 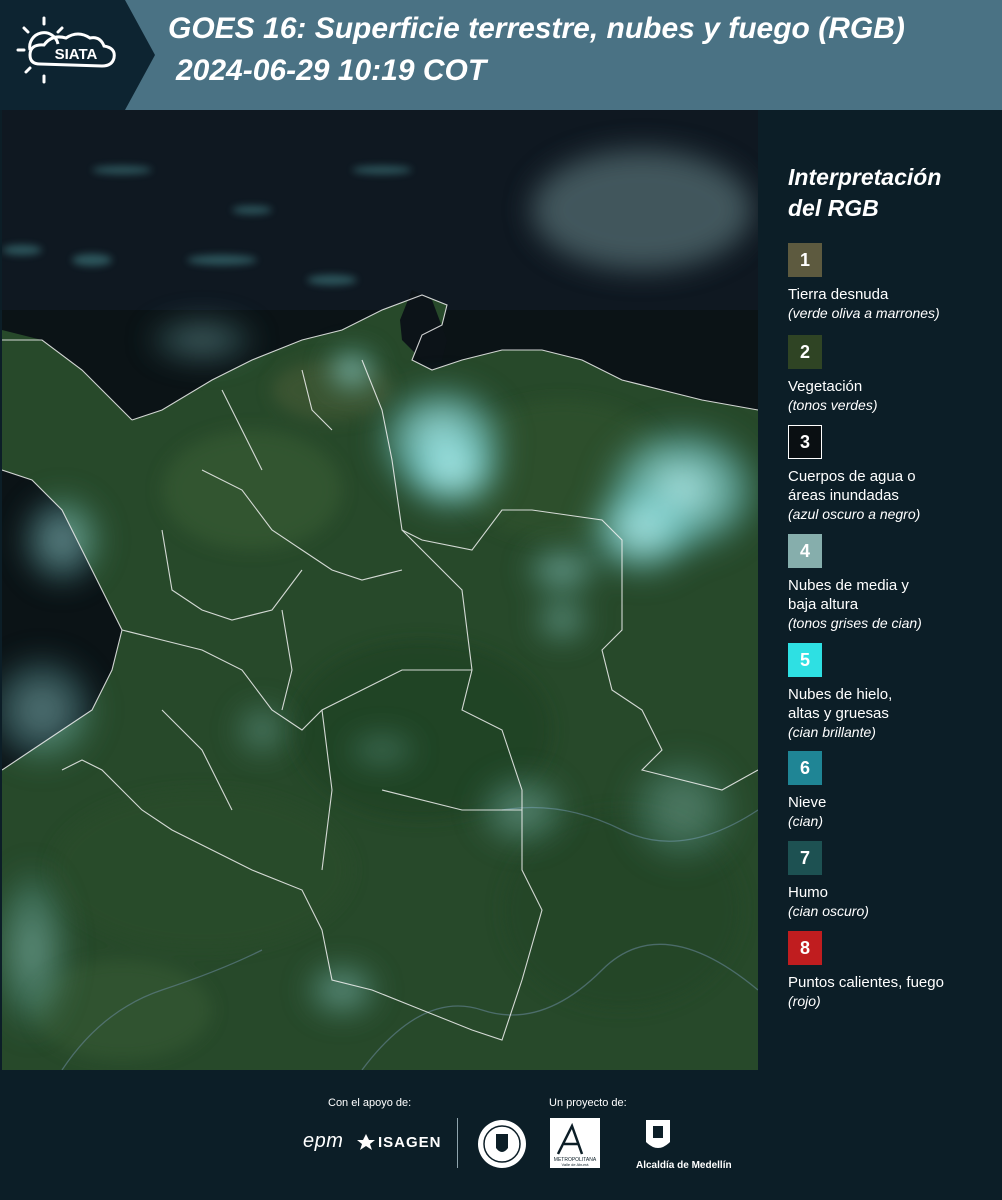 What do you see at coordinates (832, 732) in the screenshot?
I see `legend-item-desc: (cian brillante)` at bounding box center [832, 732].